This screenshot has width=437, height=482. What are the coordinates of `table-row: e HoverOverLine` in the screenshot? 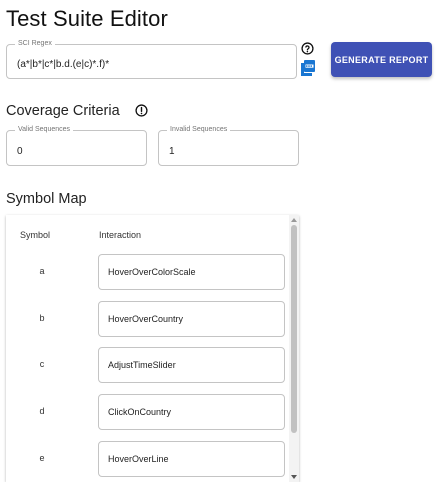 It's located at (147, 459).